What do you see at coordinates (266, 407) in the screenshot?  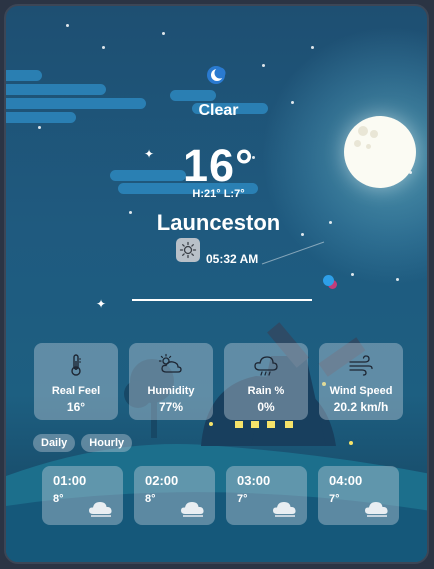 I see `detail-value: 0%` at bounding box center [266, 407].